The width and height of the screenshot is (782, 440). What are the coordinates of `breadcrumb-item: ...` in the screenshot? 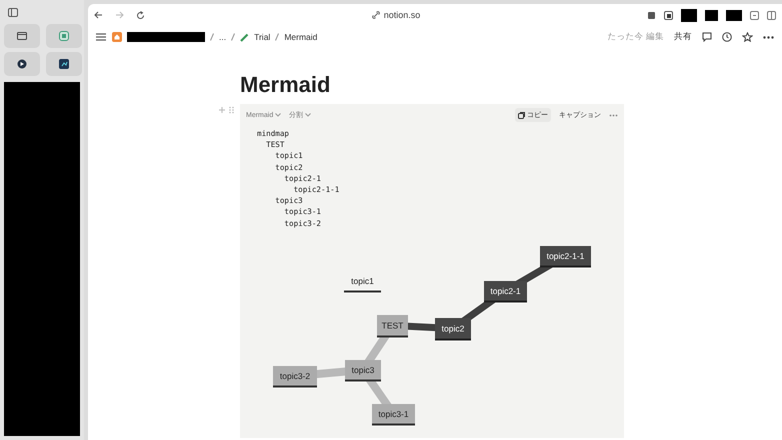 It's located at (222, 37).